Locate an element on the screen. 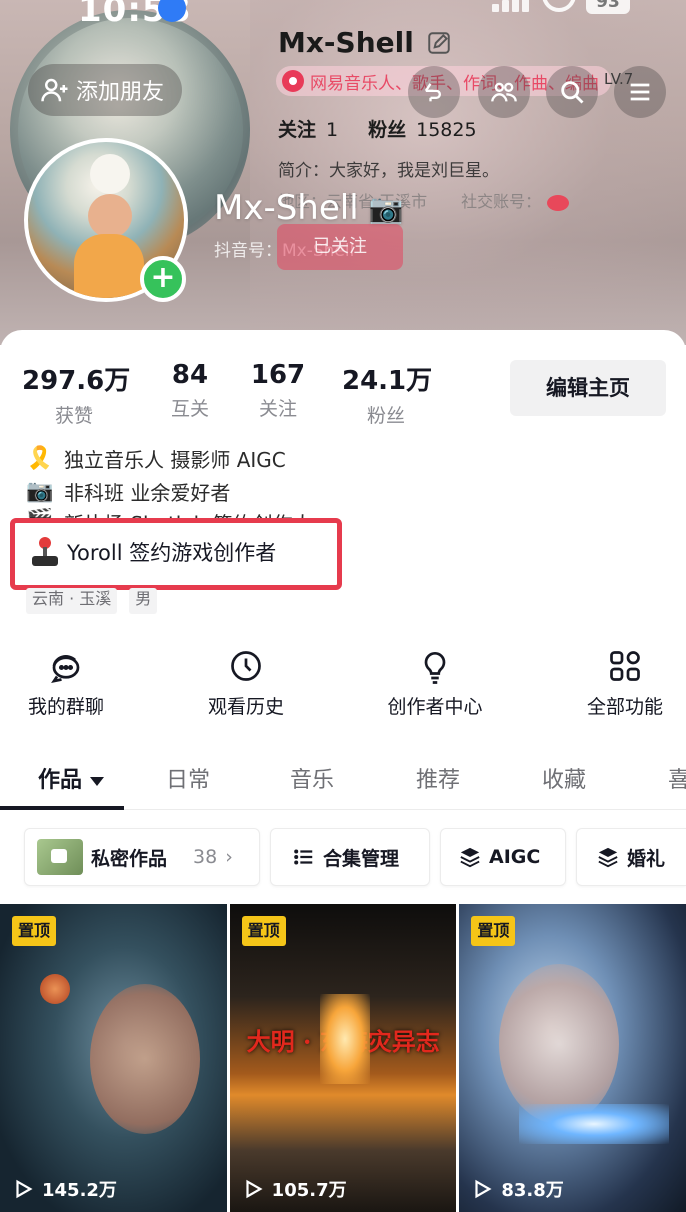  header-fans-count: 15825 is located at coordinates (446, 130).